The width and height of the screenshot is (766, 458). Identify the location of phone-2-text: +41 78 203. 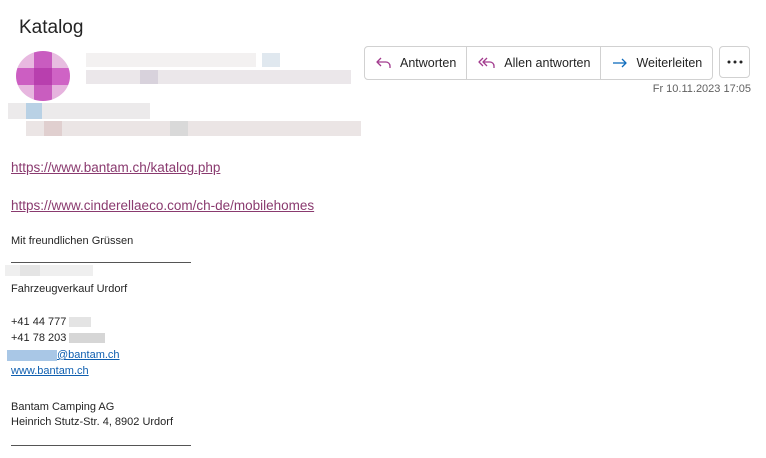
(40, 338).